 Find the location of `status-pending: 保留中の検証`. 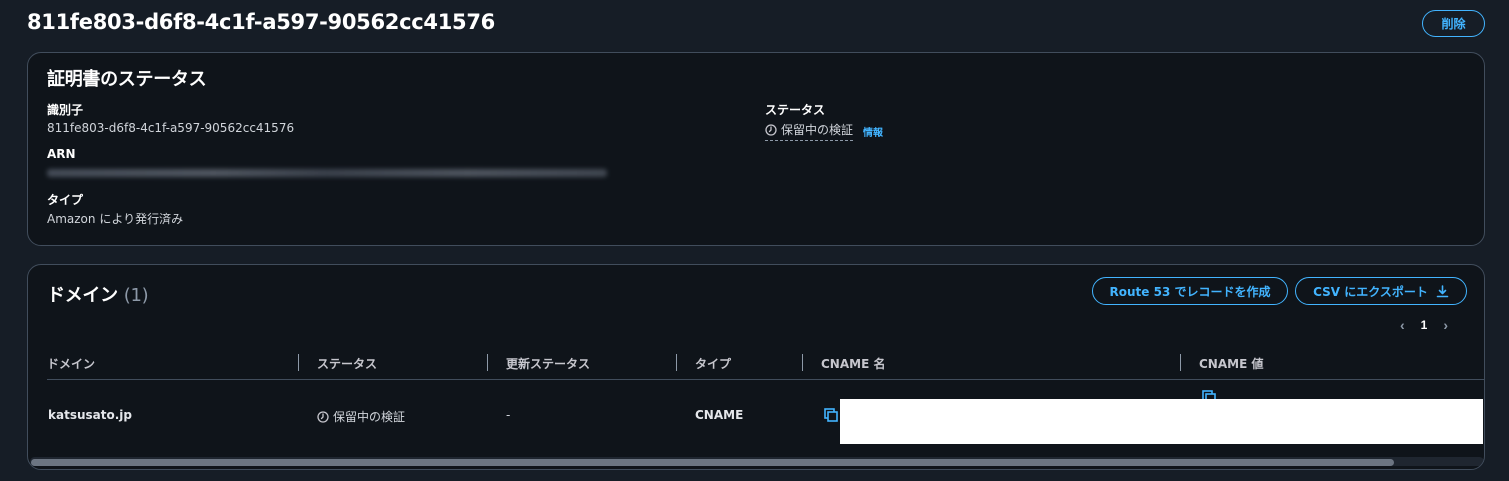

status-pending: 保留中の検証 is located at coordinates (809, 131).